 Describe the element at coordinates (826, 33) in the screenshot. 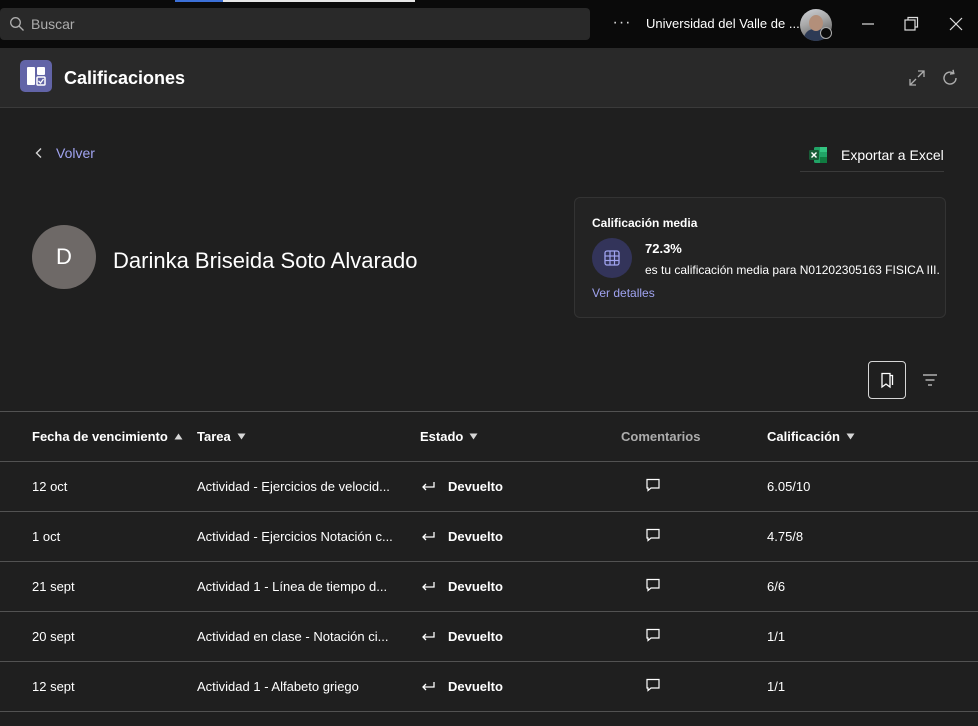

I see `presence-status-icon` at that location.